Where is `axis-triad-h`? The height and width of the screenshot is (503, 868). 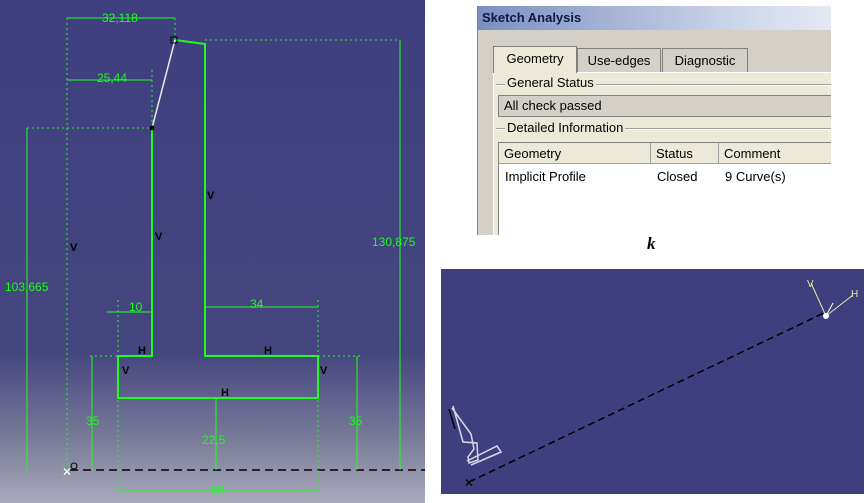 axis-triad-h is located at coordinates (839, 305).